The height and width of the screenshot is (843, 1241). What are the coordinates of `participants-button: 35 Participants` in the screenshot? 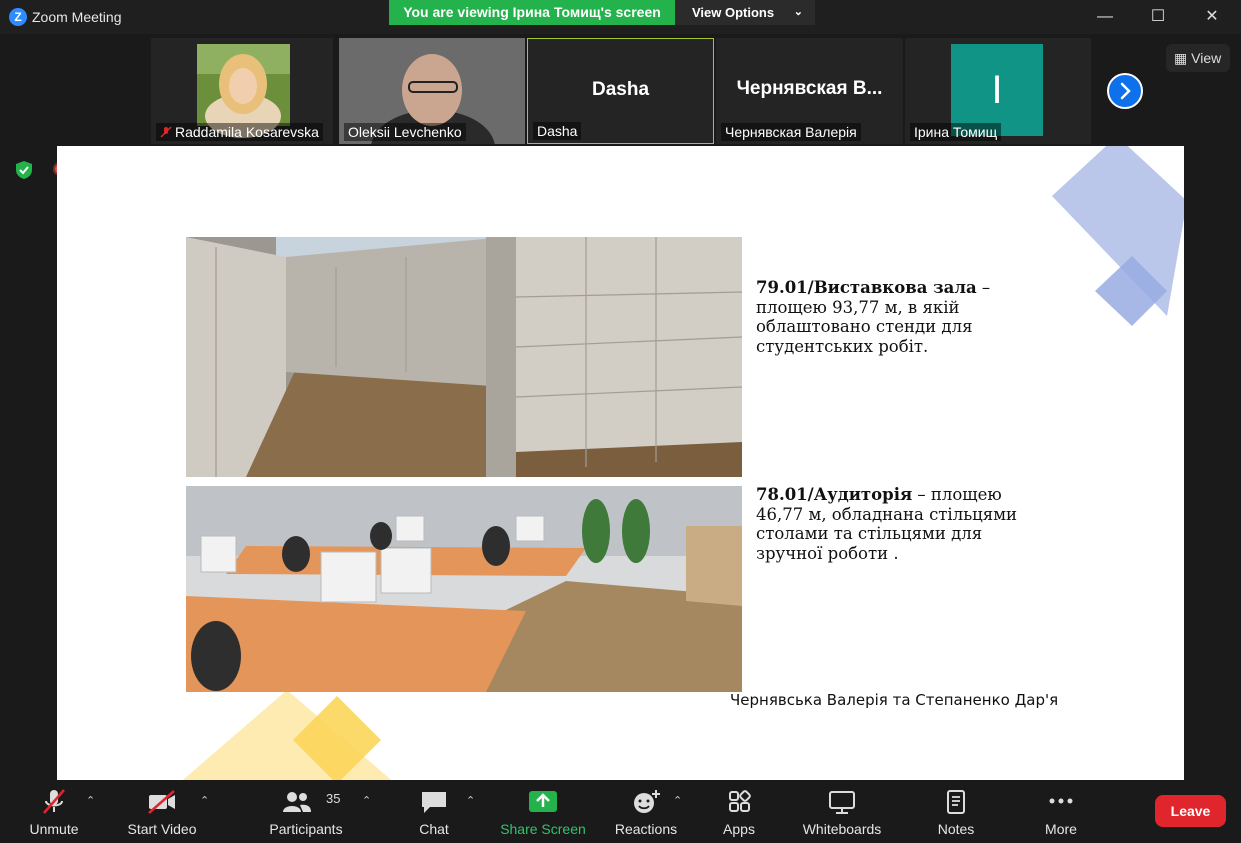 It's located at (306, 811).